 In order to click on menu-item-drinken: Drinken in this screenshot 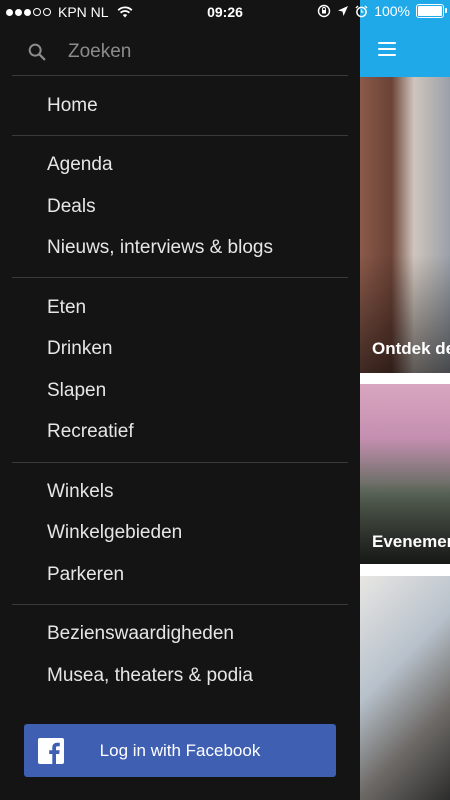, I will do `click(79, 349)`.